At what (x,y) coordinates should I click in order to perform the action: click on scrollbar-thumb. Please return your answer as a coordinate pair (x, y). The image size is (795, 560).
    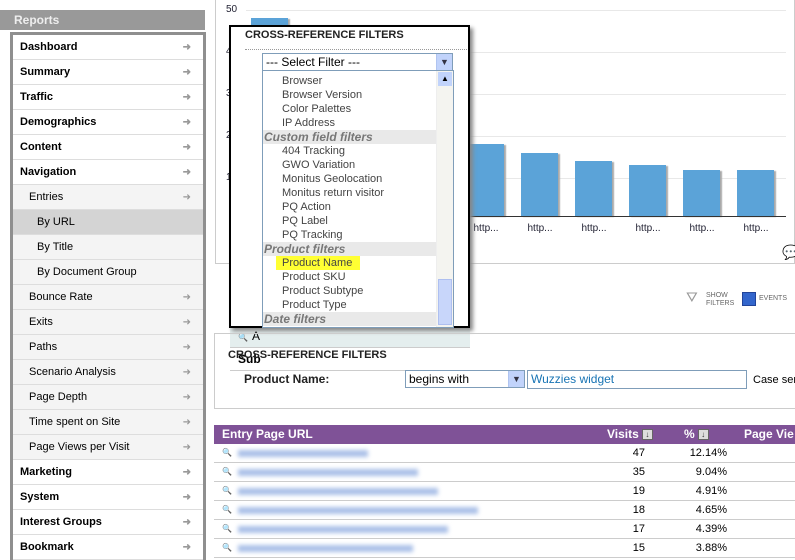
    Looking at the image, I should click on (445, 302).